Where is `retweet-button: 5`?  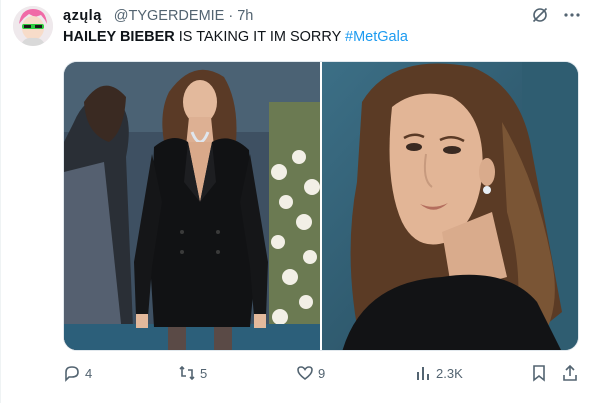
retweet-button: 5 is located at coordinates (192, 373).